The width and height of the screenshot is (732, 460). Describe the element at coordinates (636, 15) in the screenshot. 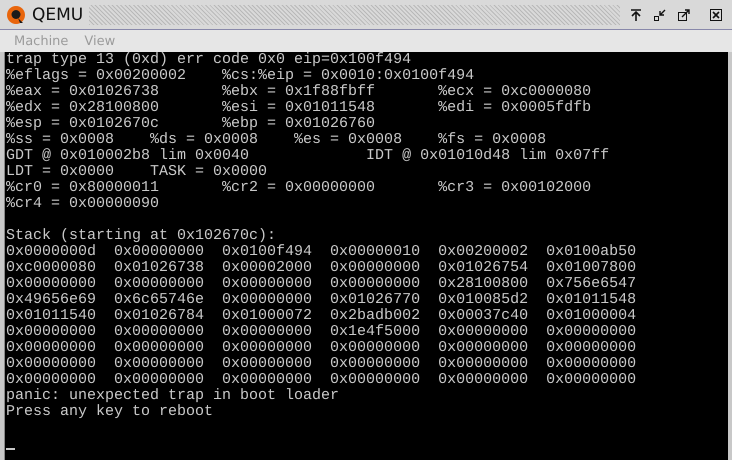

I see `up-arrow-icon` at that location.